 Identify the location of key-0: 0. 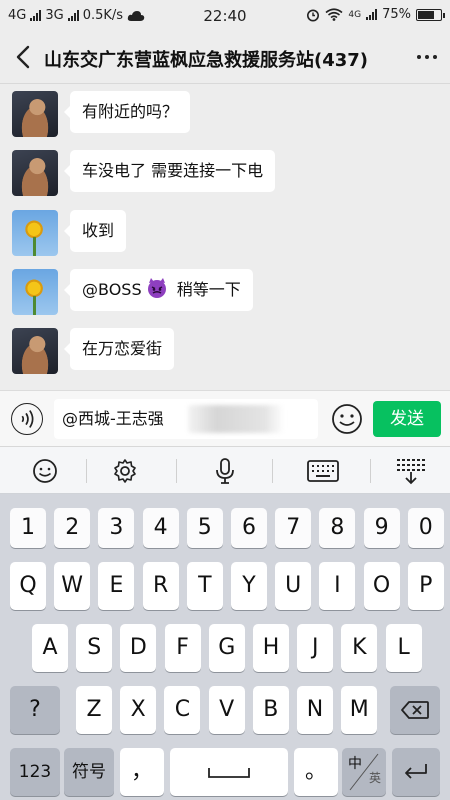
(425, 528).